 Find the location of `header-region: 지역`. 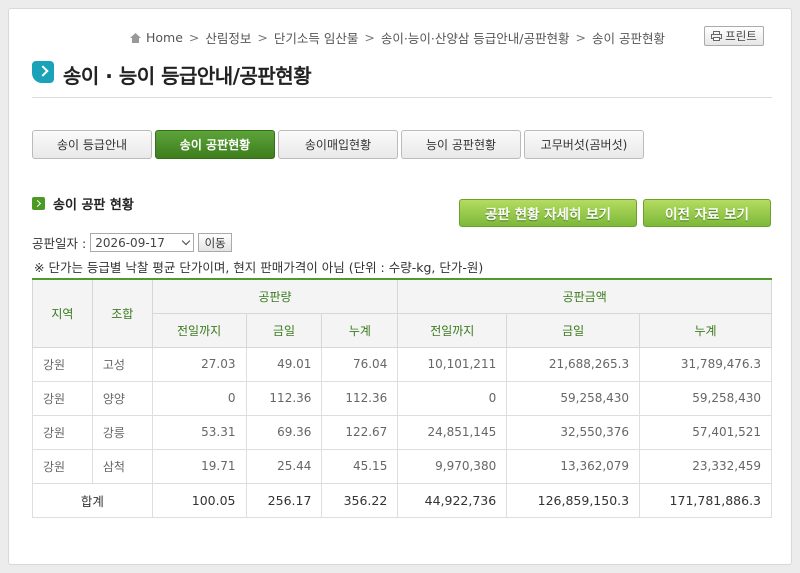

header-region: 지역 is located at coordinates (62, 313).